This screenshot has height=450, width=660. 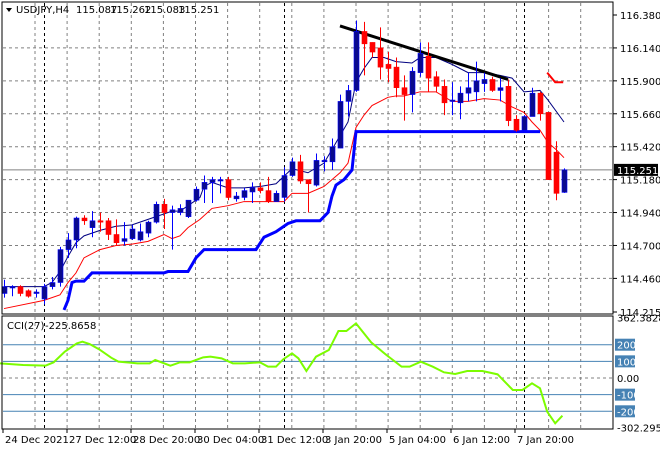 What do you see at coordinates (198, 10) in the screenshot?
I see `ohlc-close: 115.251` at bounding box center [198, 10].